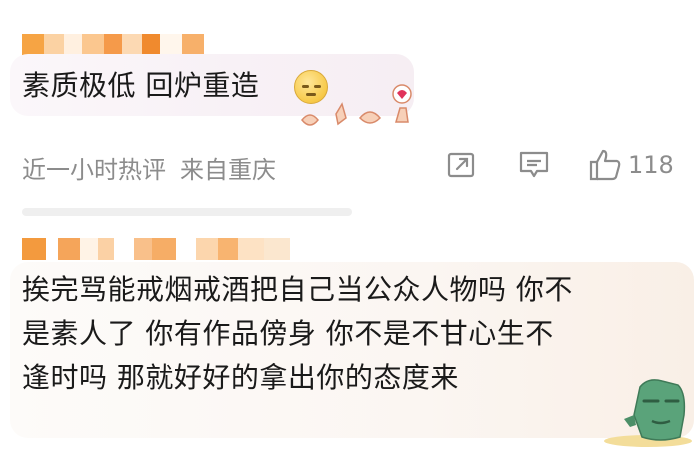  I want to click on share-button, so click(461, 165).